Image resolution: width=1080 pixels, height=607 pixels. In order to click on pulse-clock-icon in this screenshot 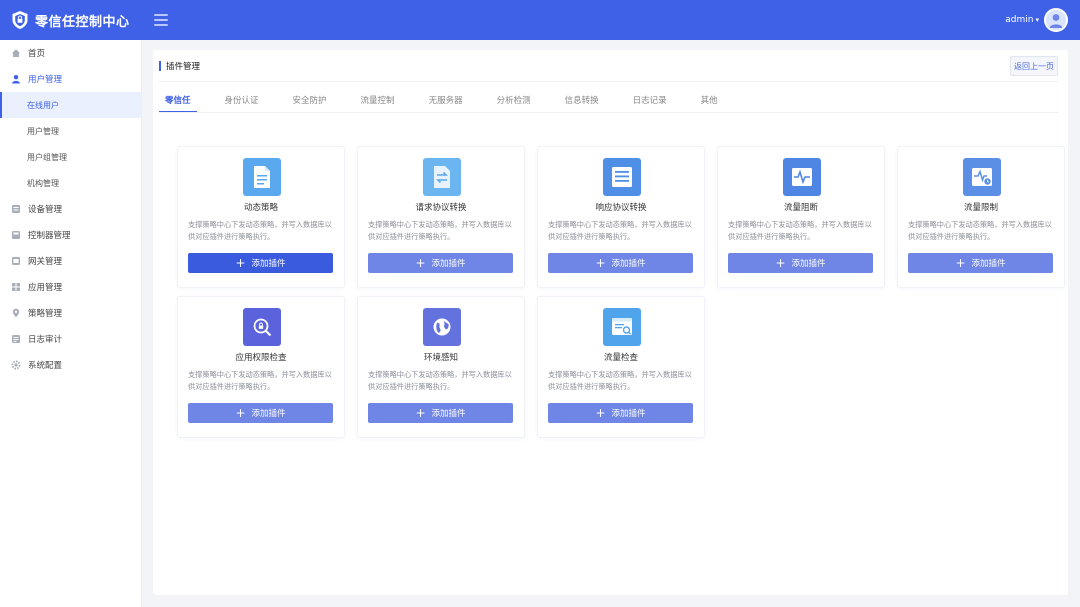, I will do `click(982, 177)`.